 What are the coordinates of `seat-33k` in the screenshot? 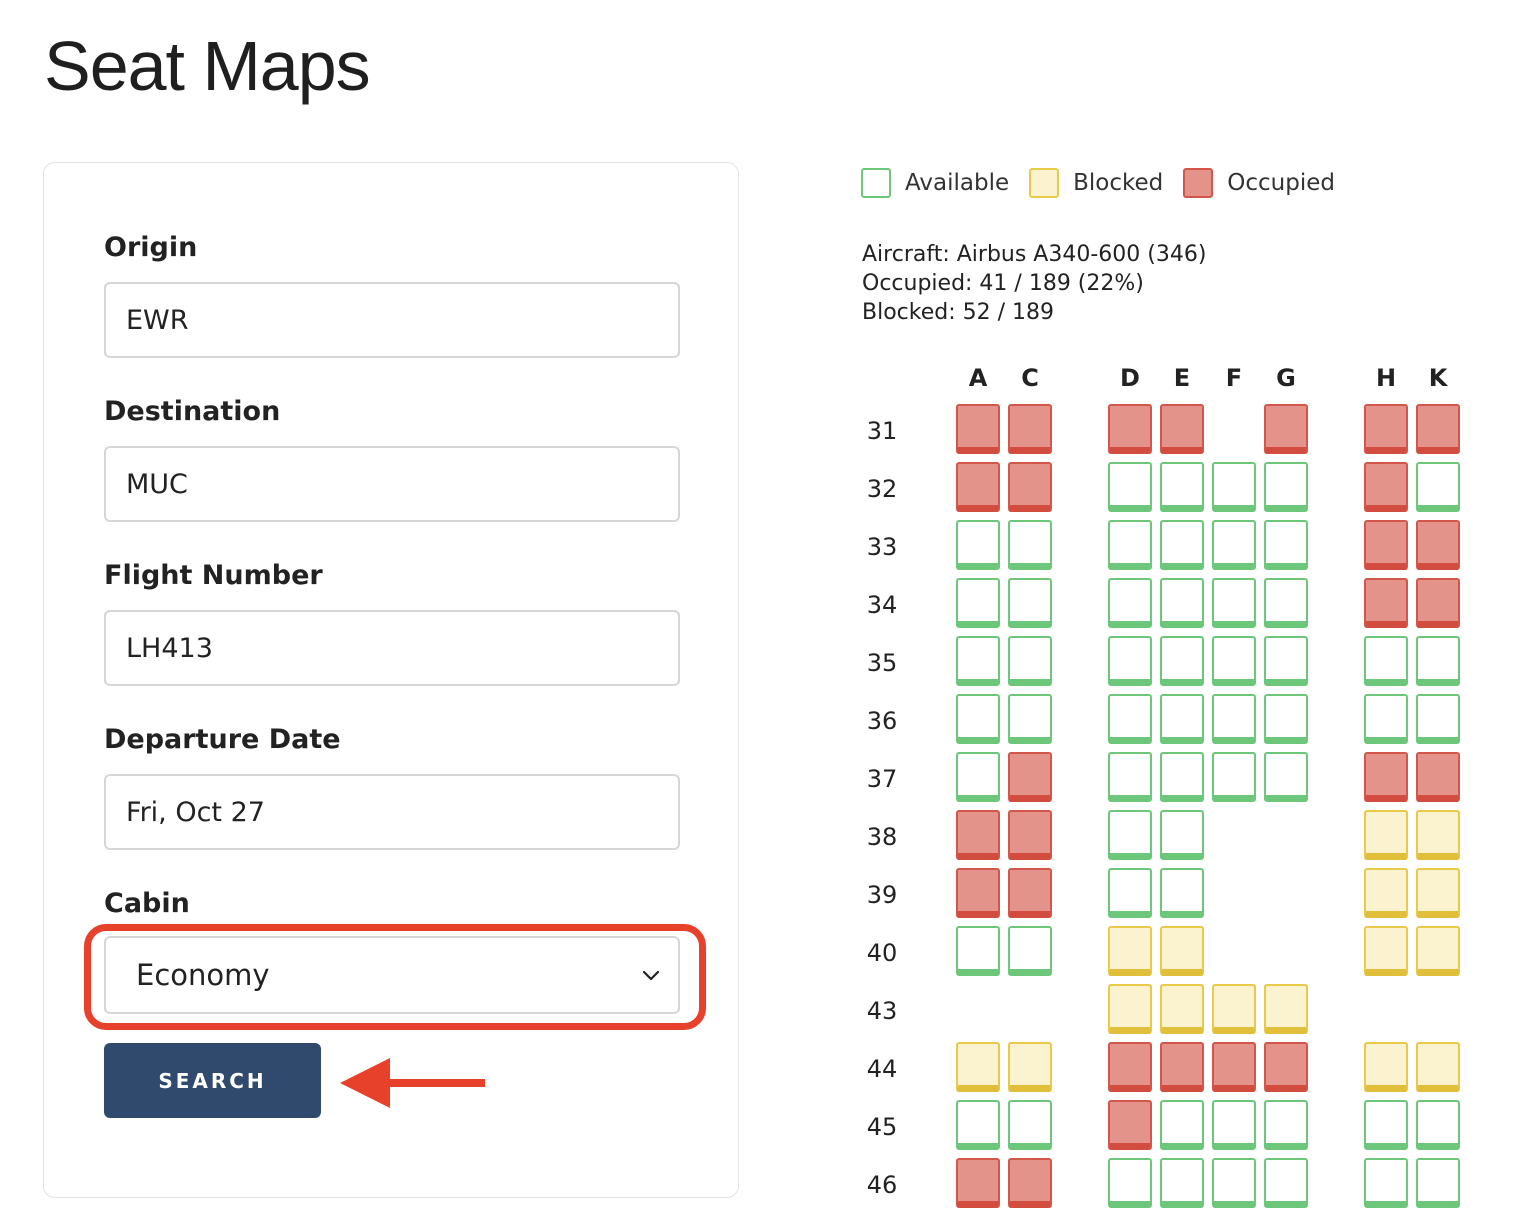 It's located at (1438, 545).